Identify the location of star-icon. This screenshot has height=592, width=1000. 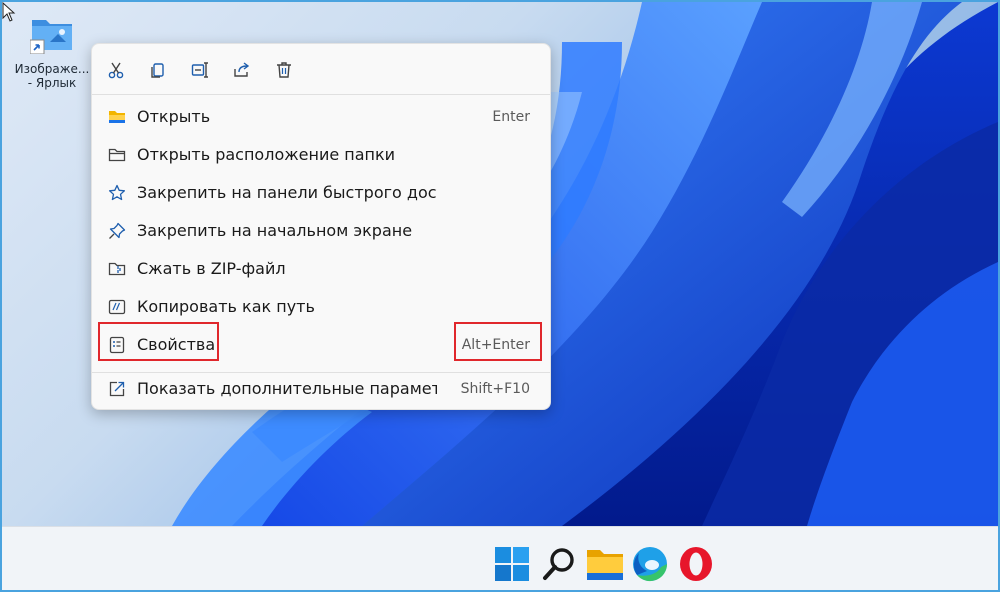
(117, 193).